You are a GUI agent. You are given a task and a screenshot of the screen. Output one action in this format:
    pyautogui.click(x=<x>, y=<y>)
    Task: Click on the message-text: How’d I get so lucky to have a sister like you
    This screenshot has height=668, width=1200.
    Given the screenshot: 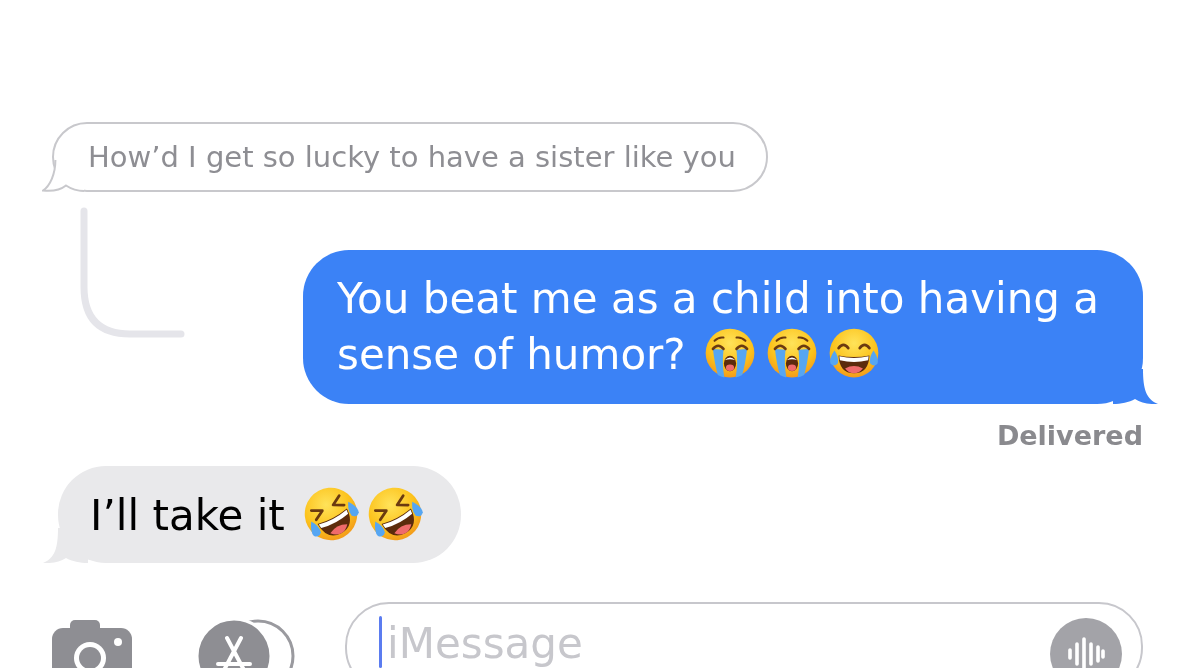 What is the action you would take?
    pyautogui.click(x=412, y=157)
    